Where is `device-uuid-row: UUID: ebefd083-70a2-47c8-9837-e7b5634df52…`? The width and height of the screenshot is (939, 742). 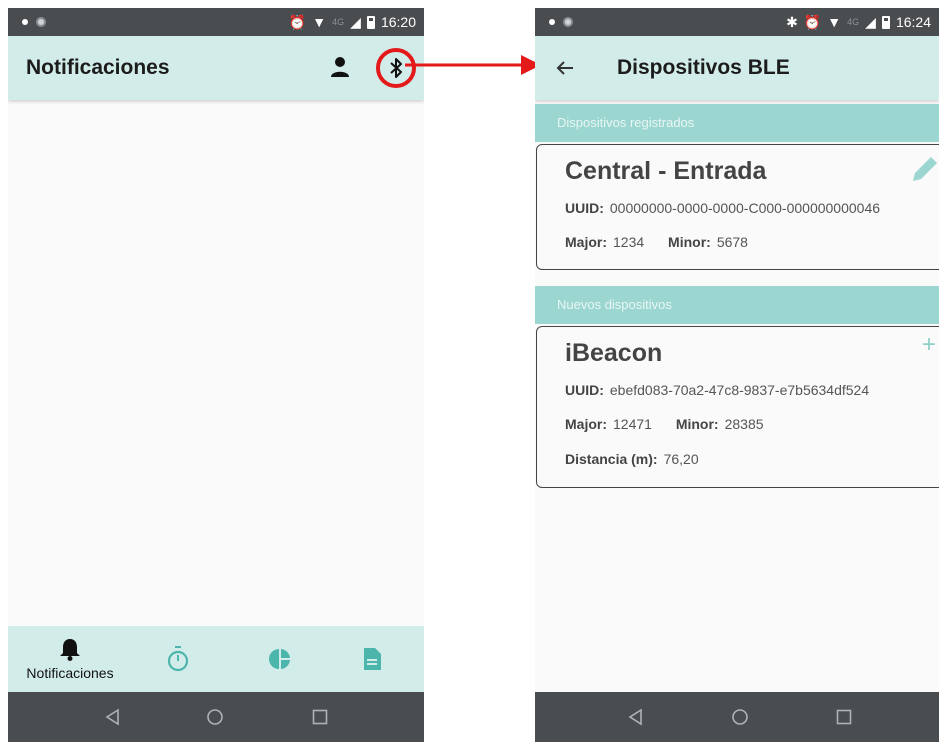 device-uuid-row: UUID: ebefd083-70a2-47c8-9837-e7b5634df52… is located at coordinates (727, 390).